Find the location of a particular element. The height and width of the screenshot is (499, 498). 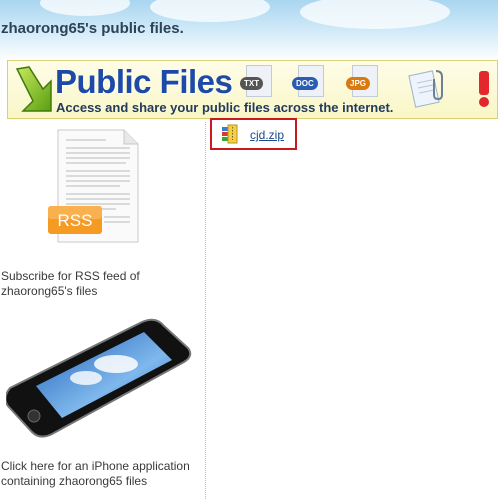

doc-file-icon: DOC is located at coordinates (309, 82).